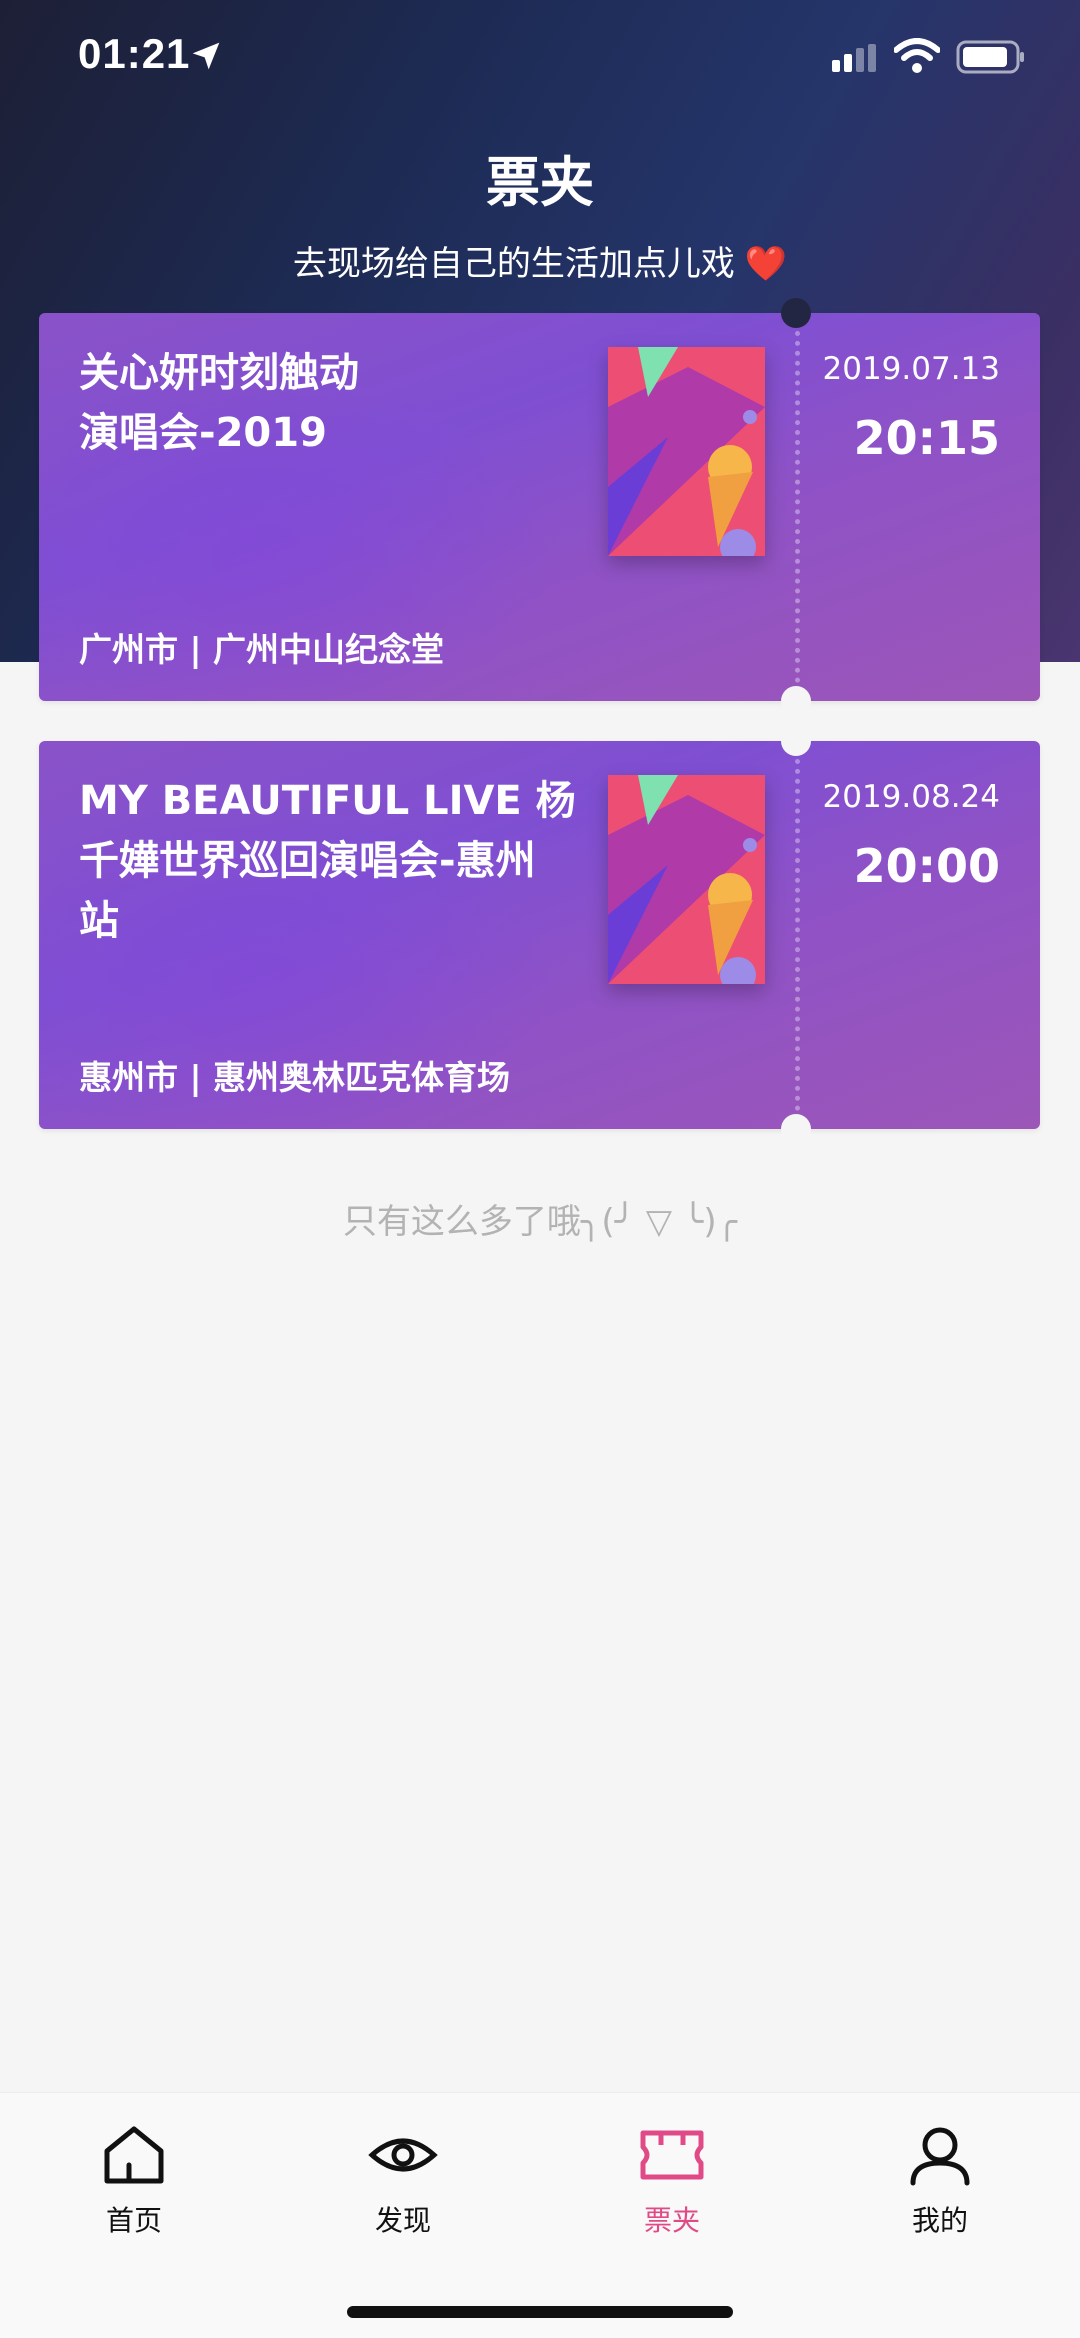 This screenshot has width=1080, height=2338. What do you see at coordinates (911, 797) in the screenshot?
I see `ticket-date: 2019.08.24` at bounding box center [911, 797].